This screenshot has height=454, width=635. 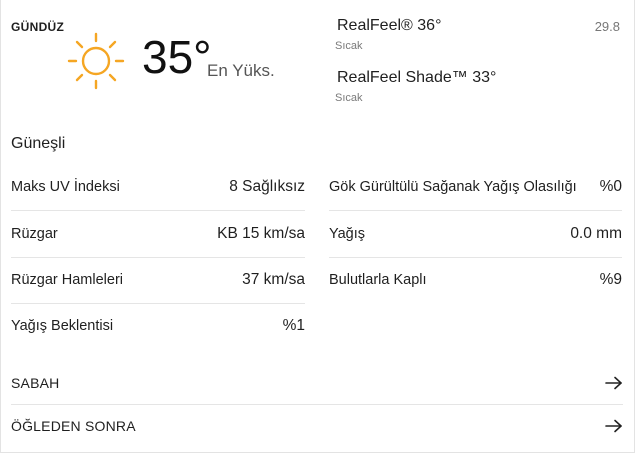 I want to click on realfeel-shade-desc: Sıcak, so click(x=349, y=98).